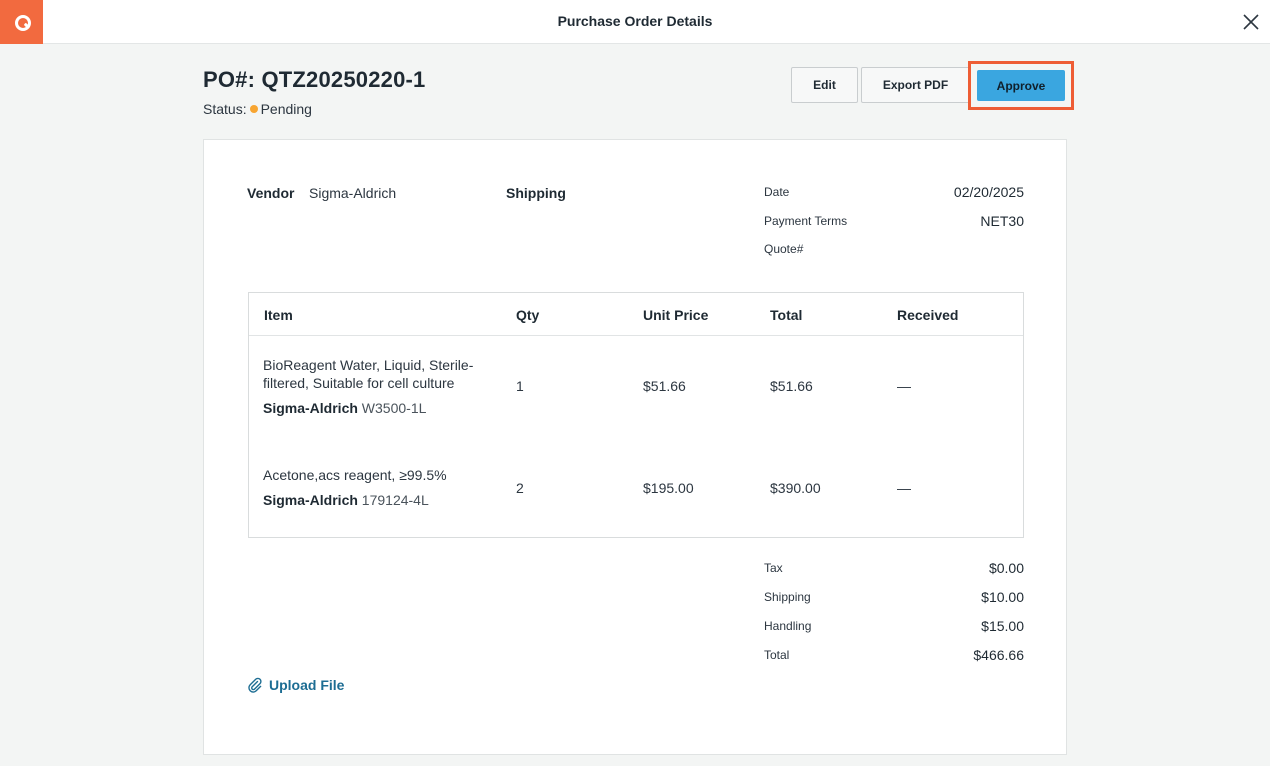  I want to click on edit-button: Edit, so click(824, 85).